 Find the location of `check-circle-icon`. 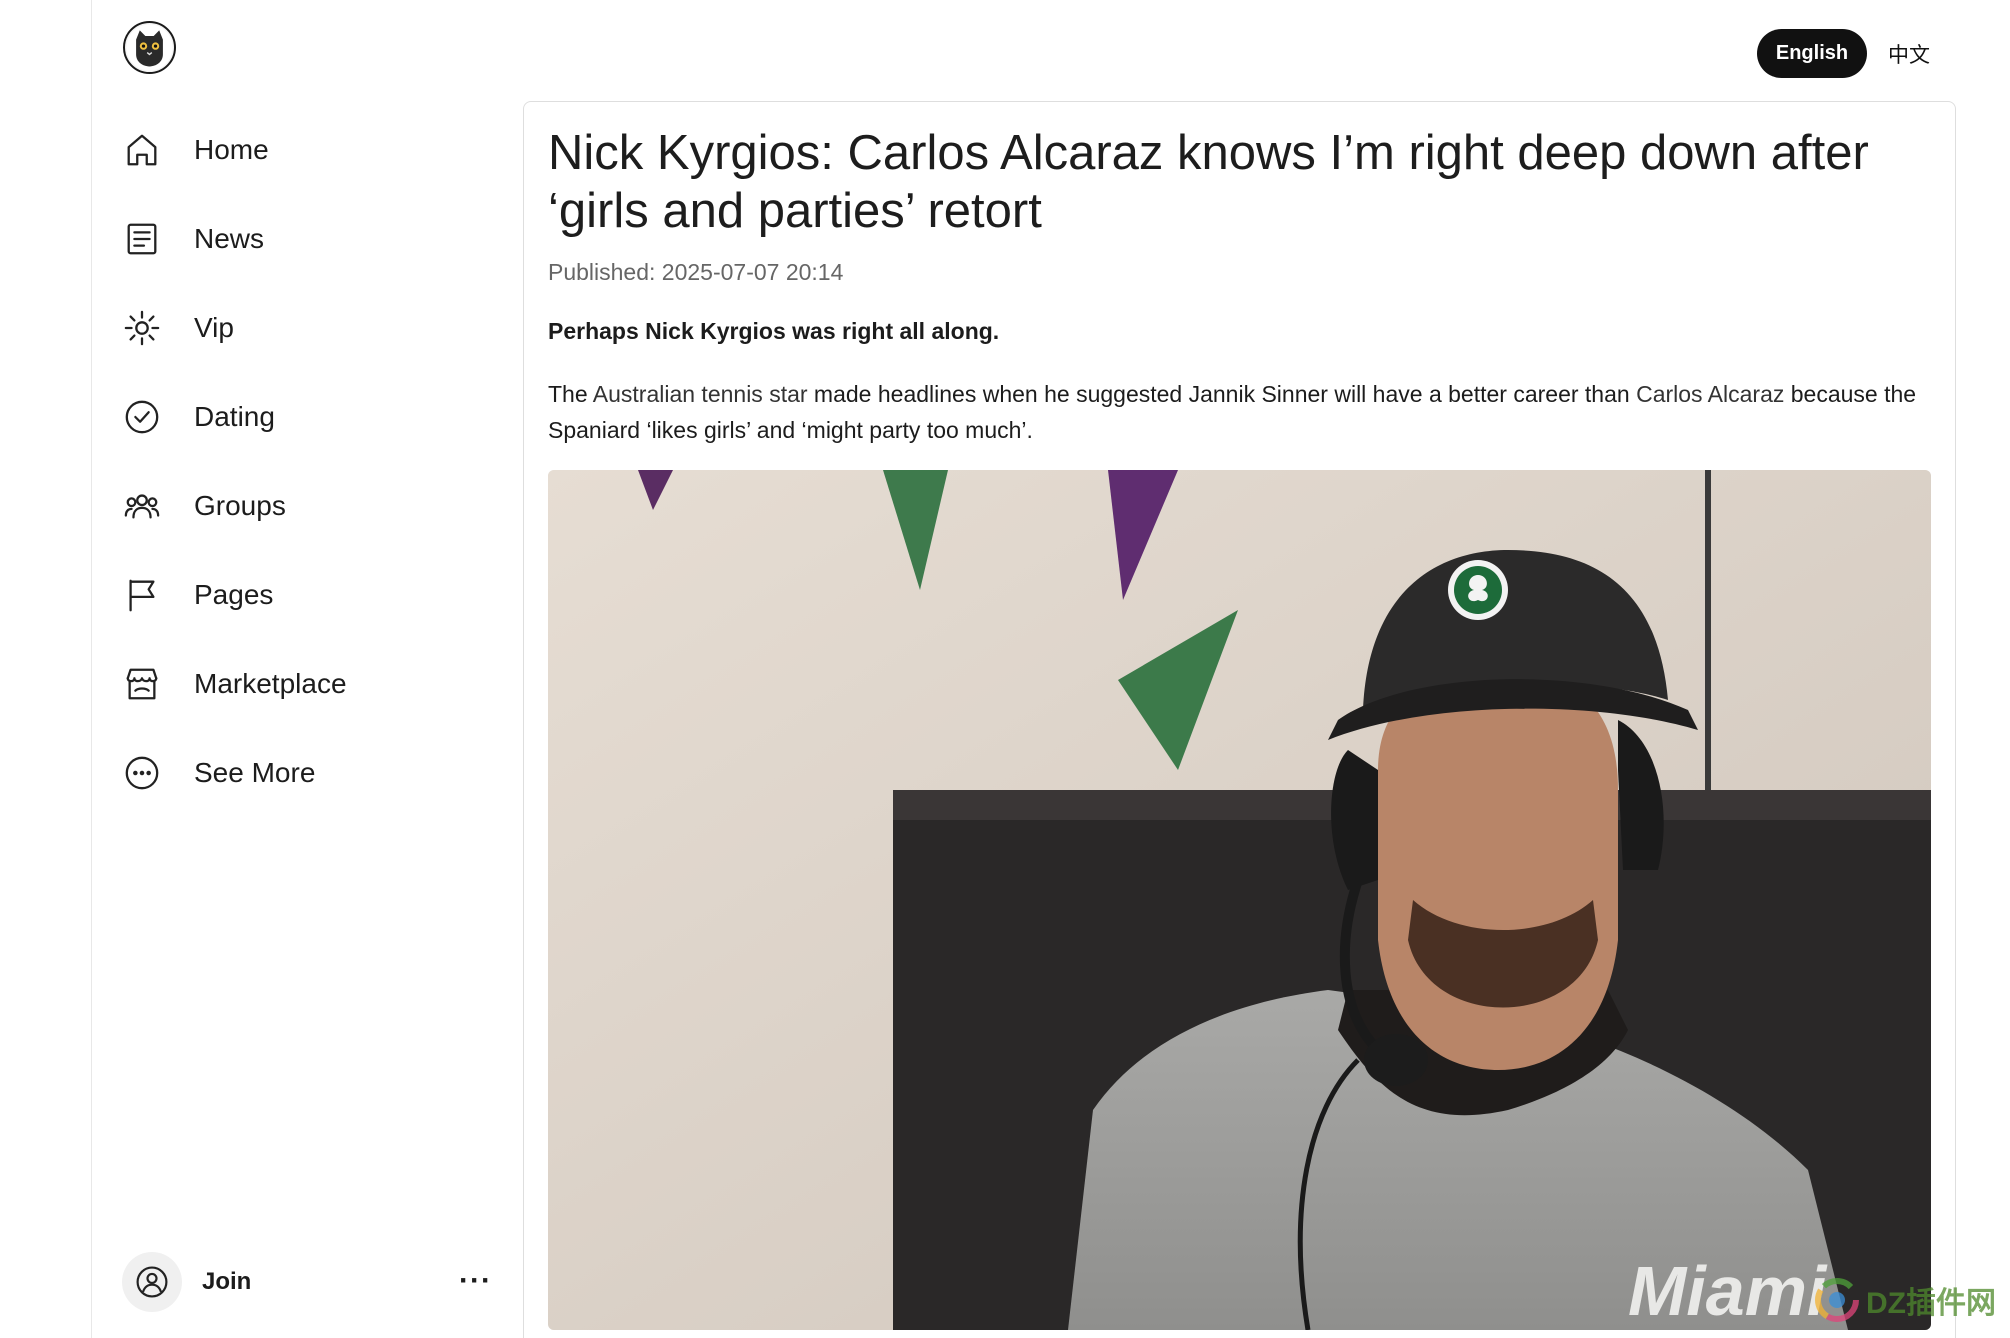

check-circle-icon is located at coordinates (142, 417).